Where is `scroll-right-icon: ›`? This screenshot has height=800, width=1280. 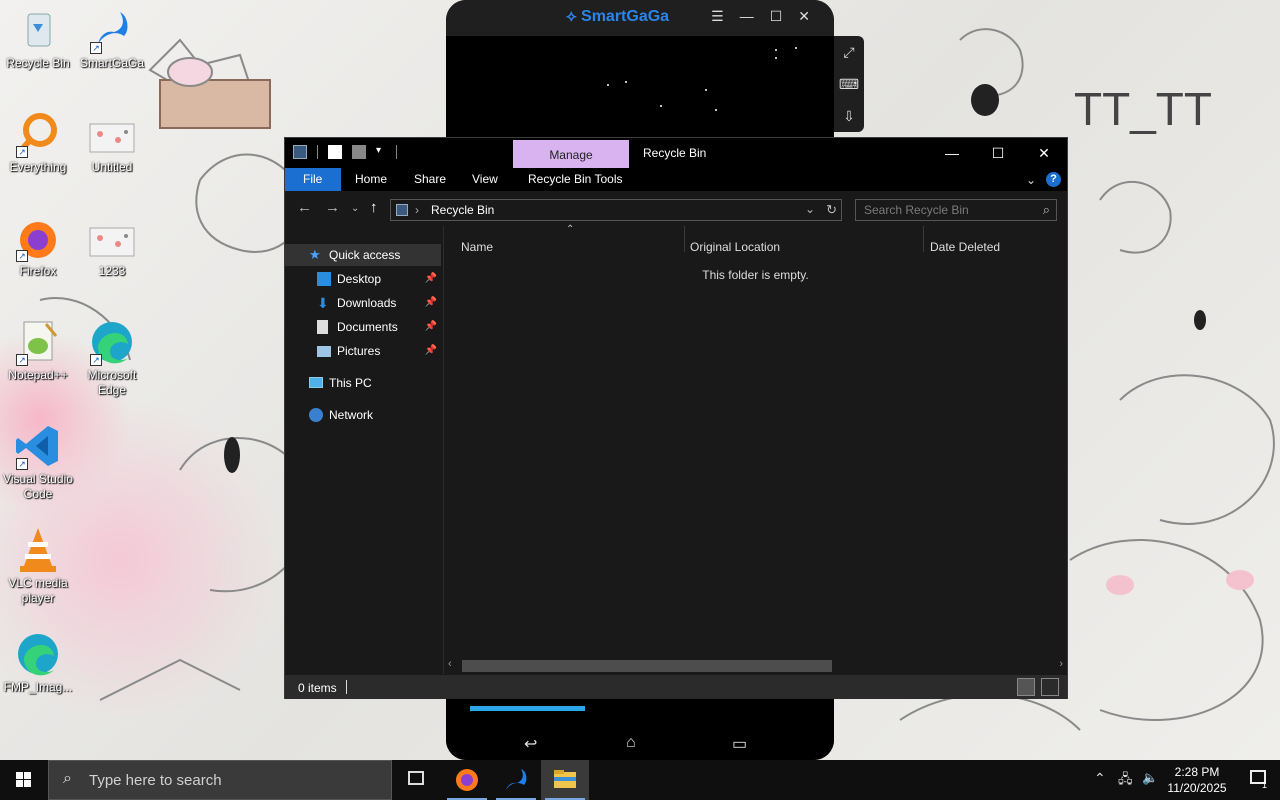 scroll-right-icon: › is located at coordinates (1061, 664).